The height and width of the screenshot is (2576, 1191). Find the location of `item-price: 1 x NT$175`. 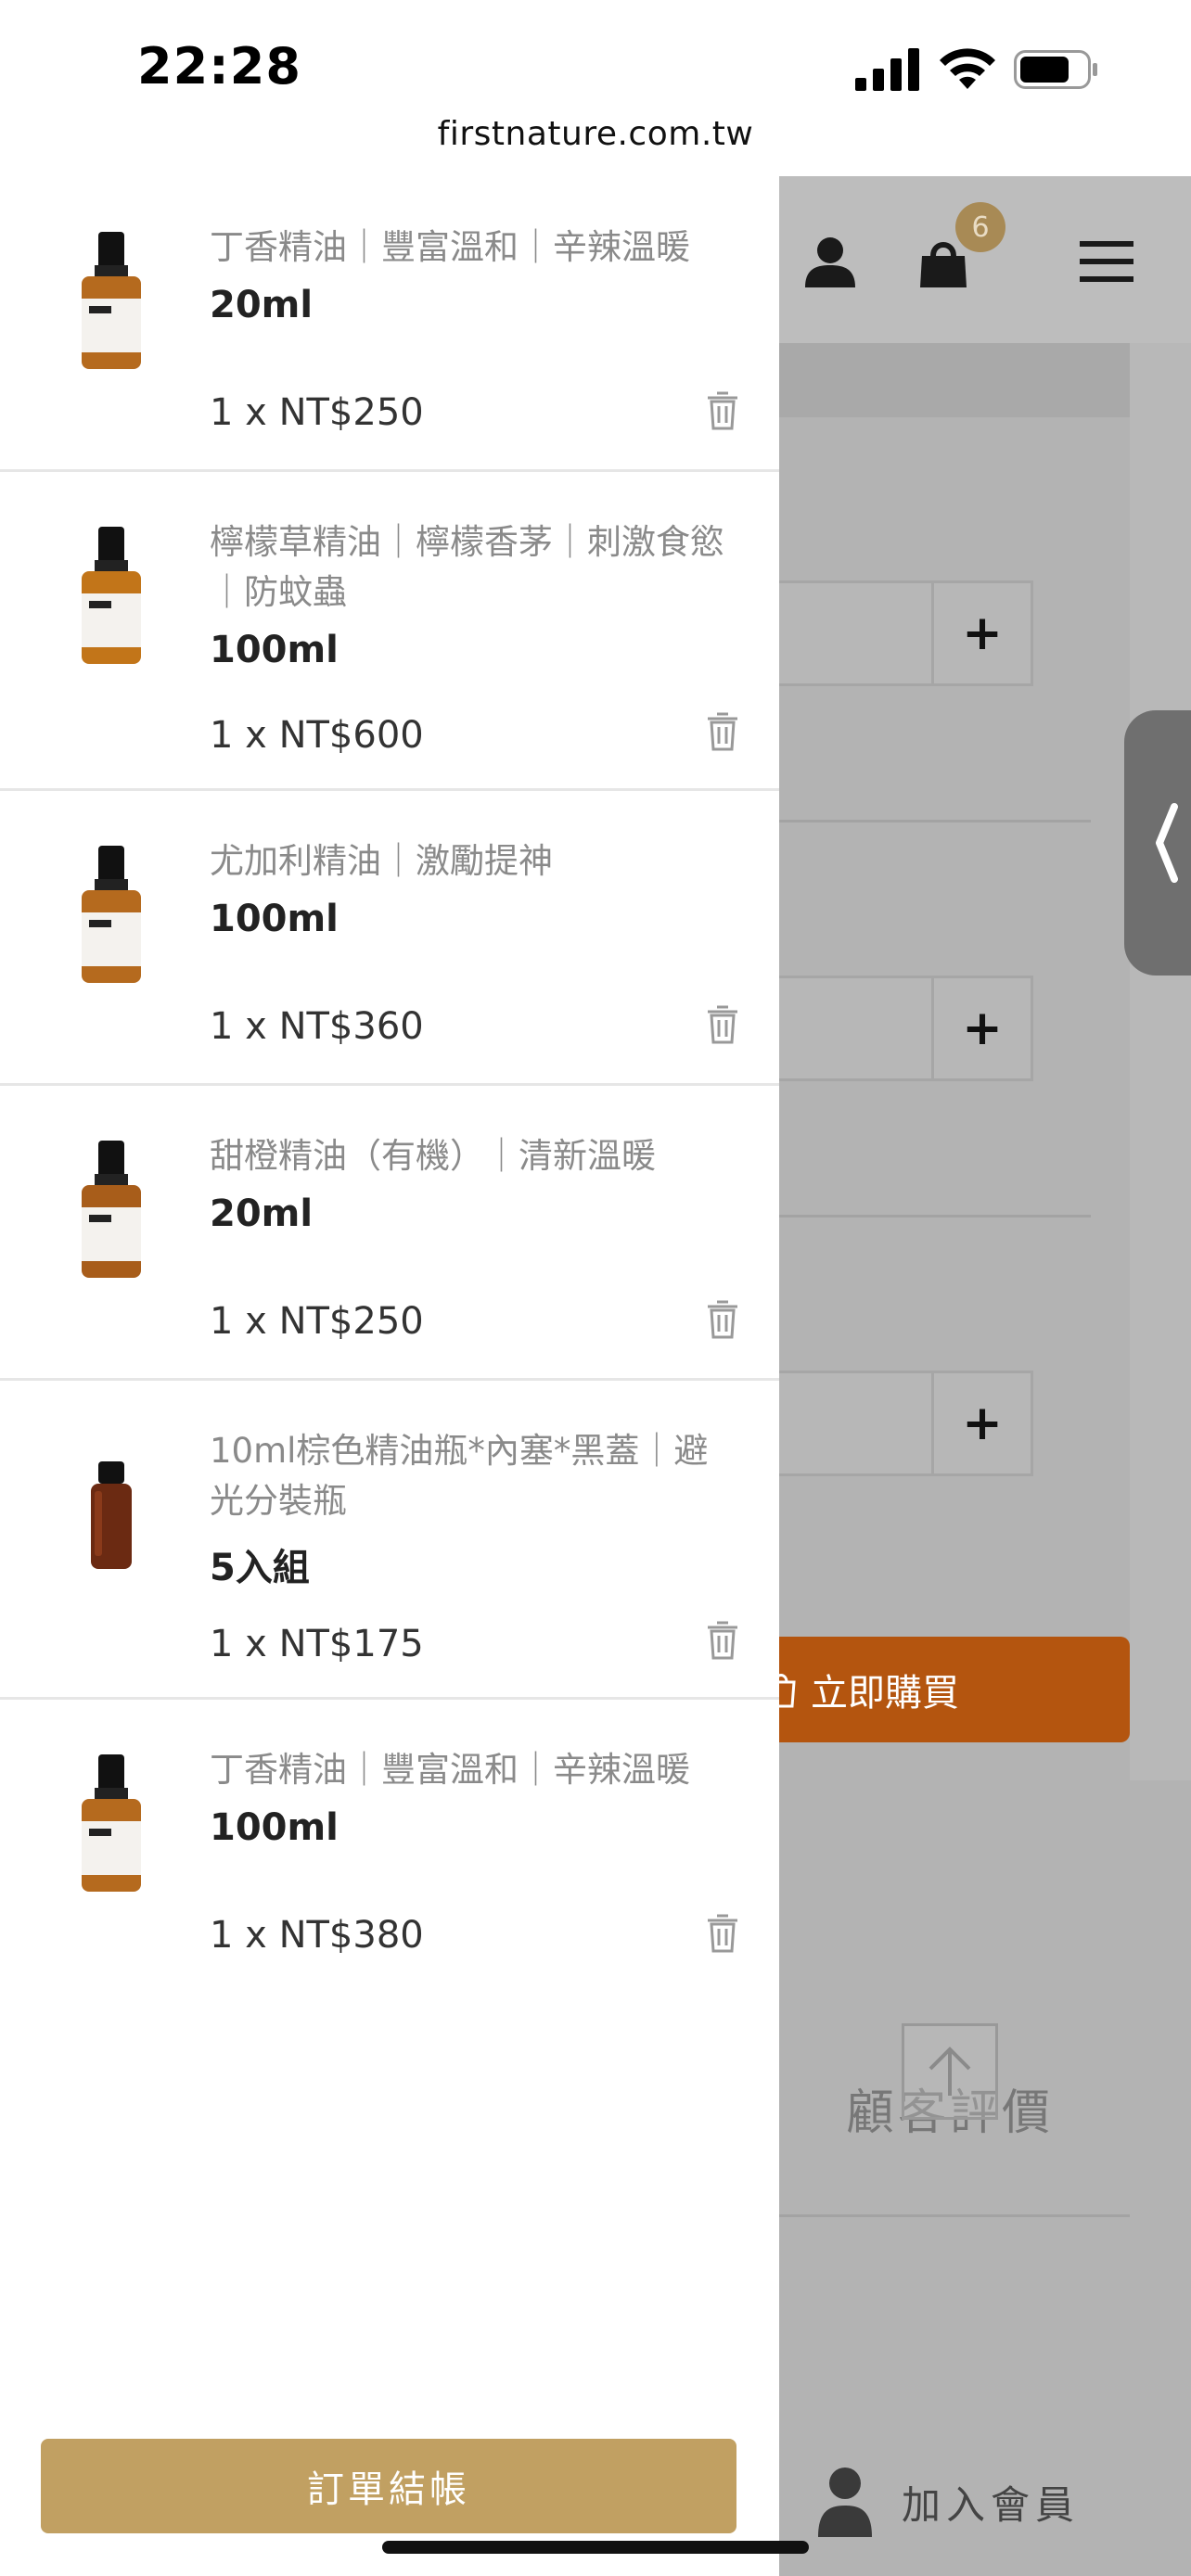

item-price: 1 x NT$175 is located at coordinates (317, 1644).